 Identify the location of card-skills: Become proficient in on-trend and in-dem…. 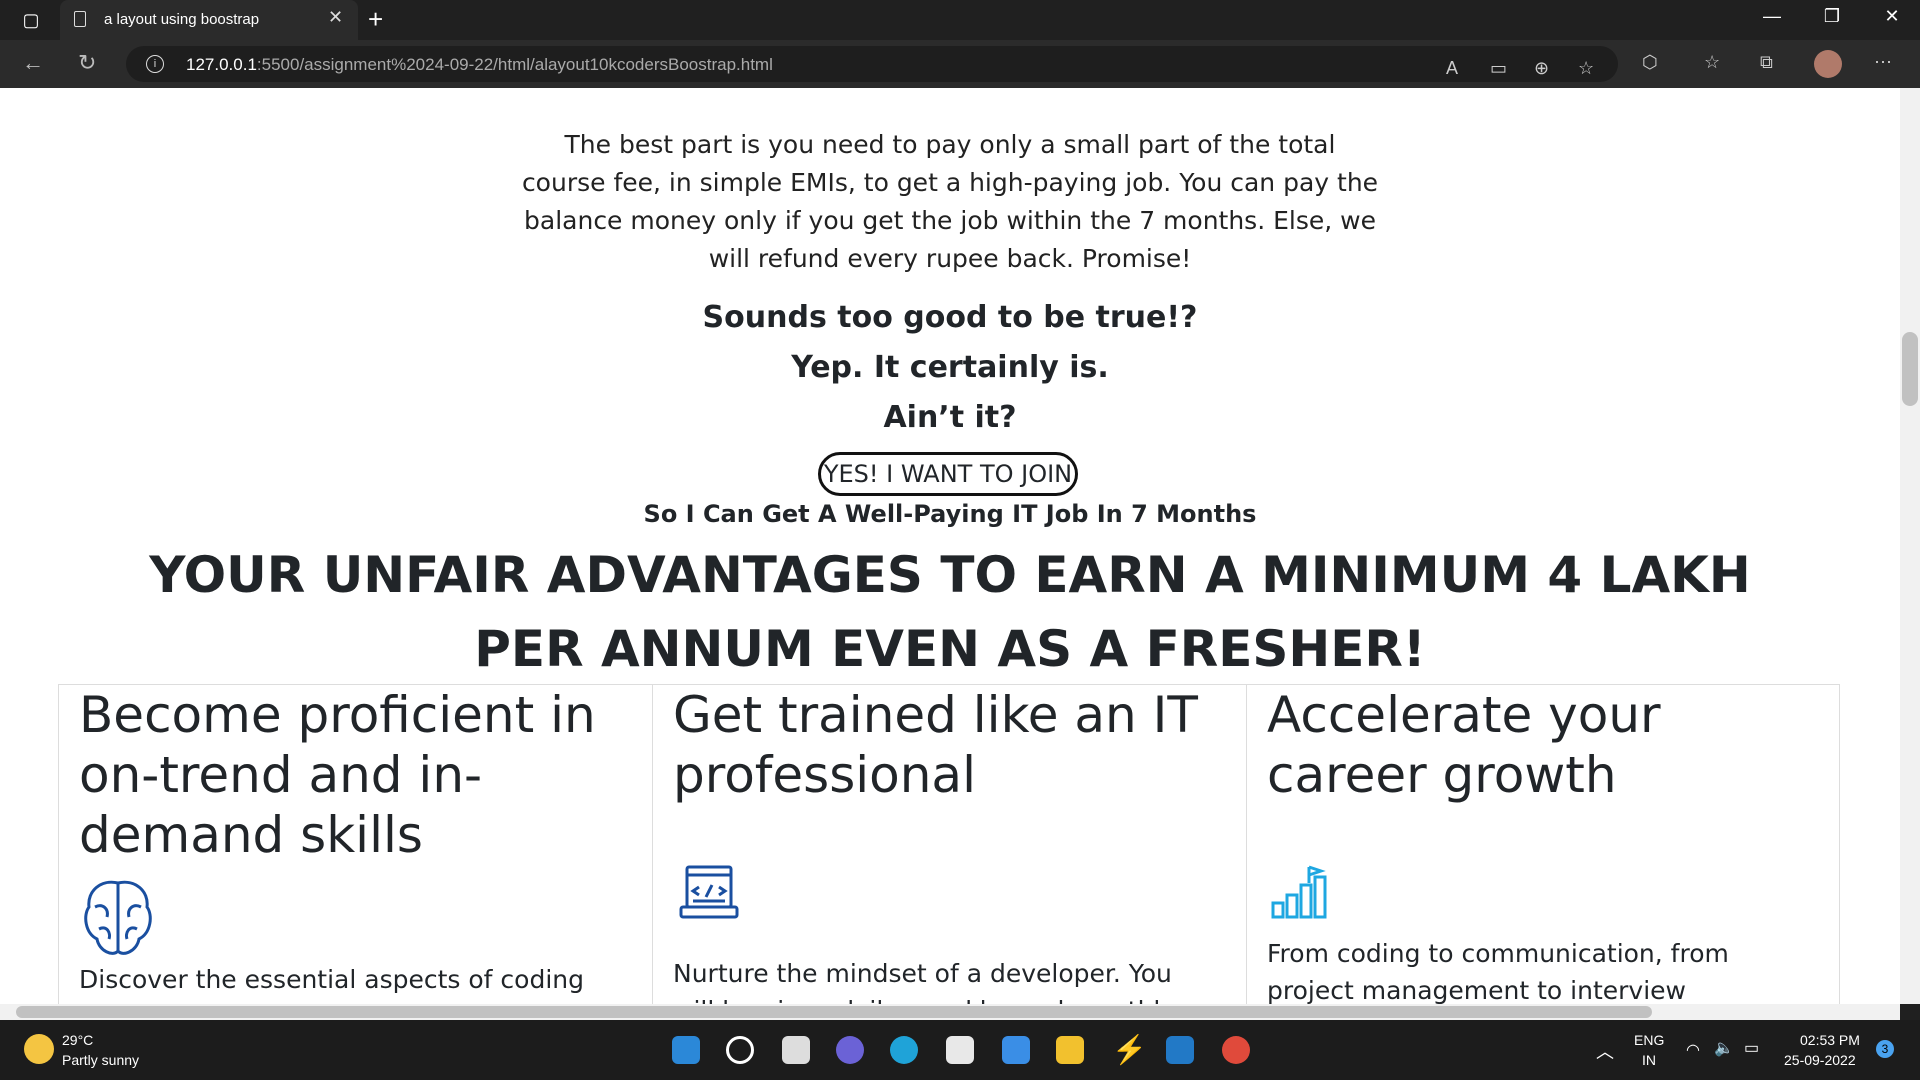
(356, 844).